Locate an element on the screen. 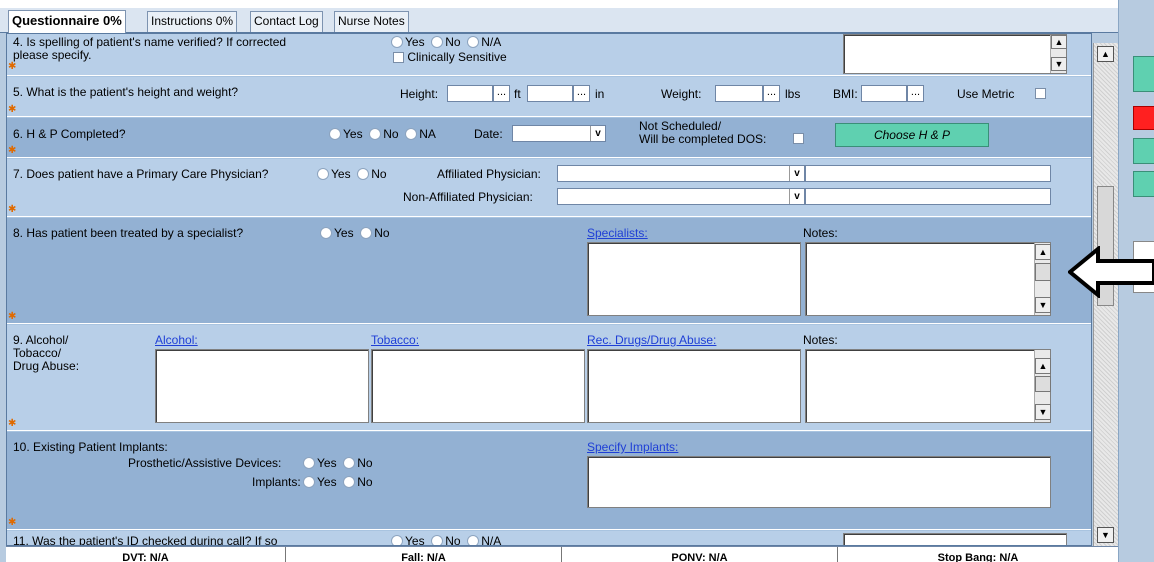 Image resolution: width=1154 pixels, height=562 pixels. q9-notes-scrollbar: ▲ ▼ is located at coordinates (1042, 386).